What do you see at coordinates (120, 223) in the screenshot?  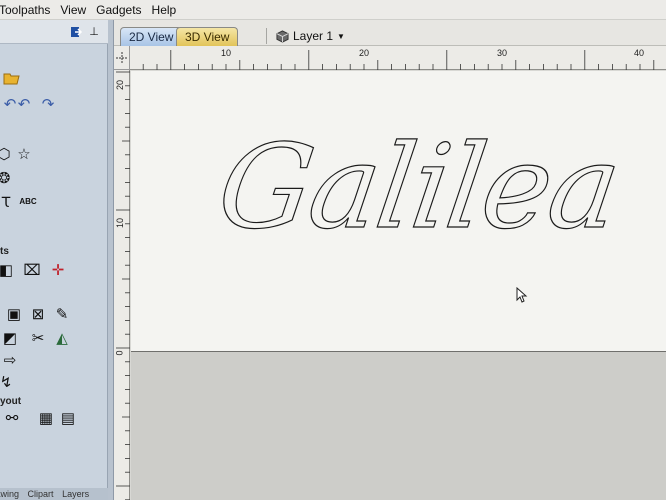 I see `vruler-label-10: 10` at bounding box center [120, 223].